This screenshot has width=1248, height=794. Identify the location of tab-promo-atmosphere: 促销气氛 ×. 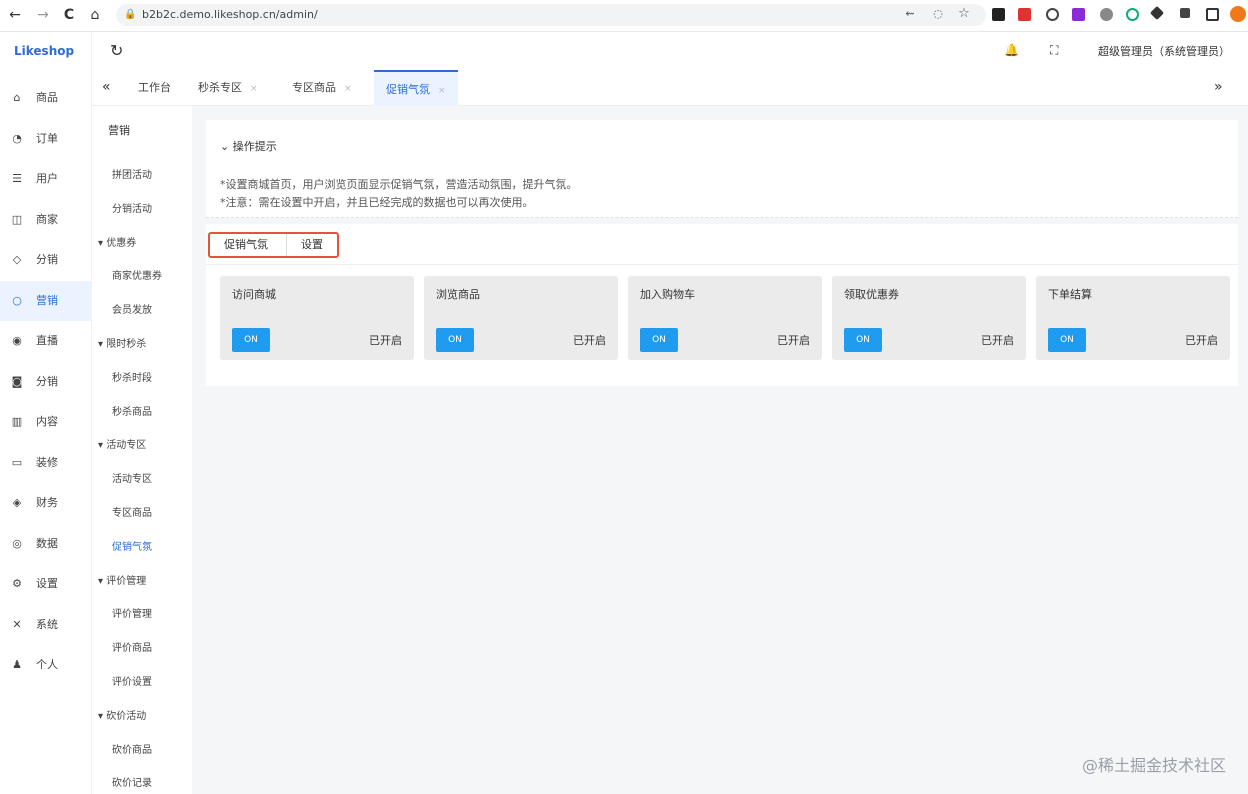
(416, 88).